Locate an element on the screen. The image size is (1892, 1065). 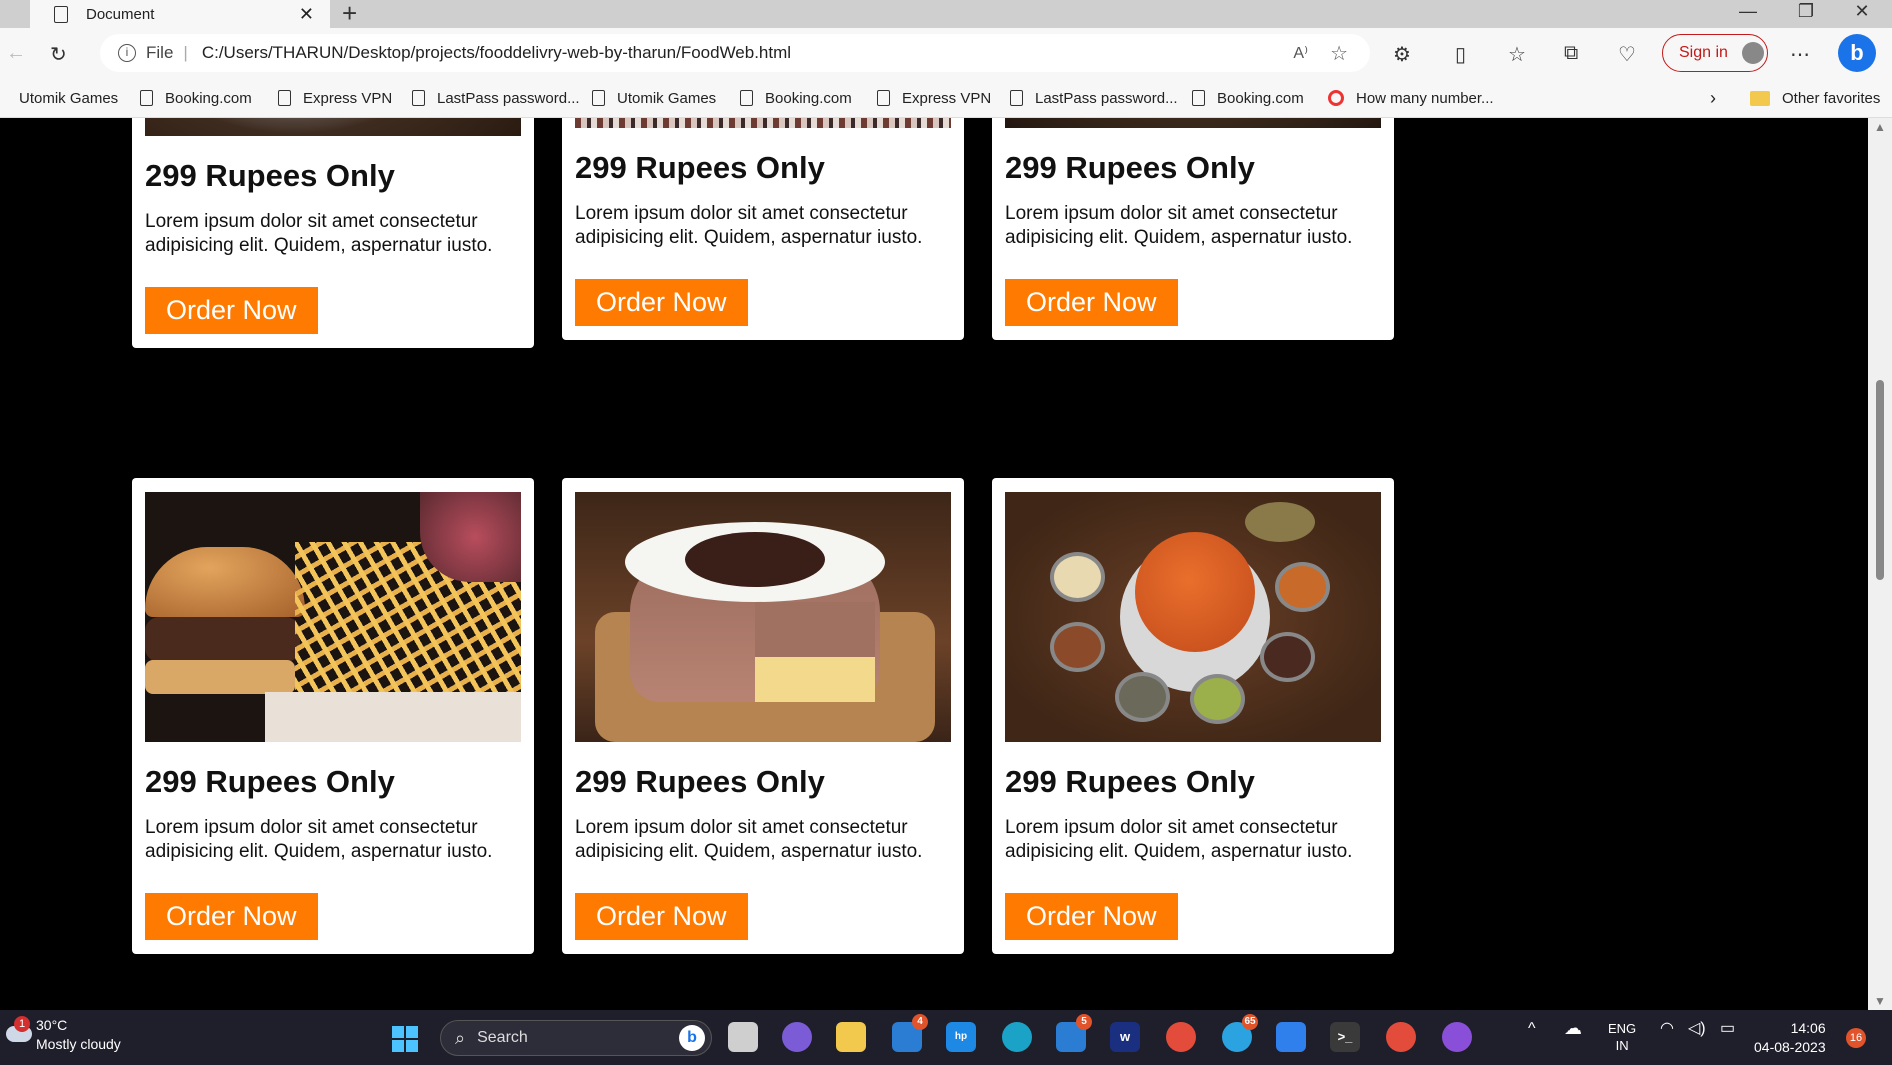
tab-document: Document ✕ is located at coordinates (180, 14).